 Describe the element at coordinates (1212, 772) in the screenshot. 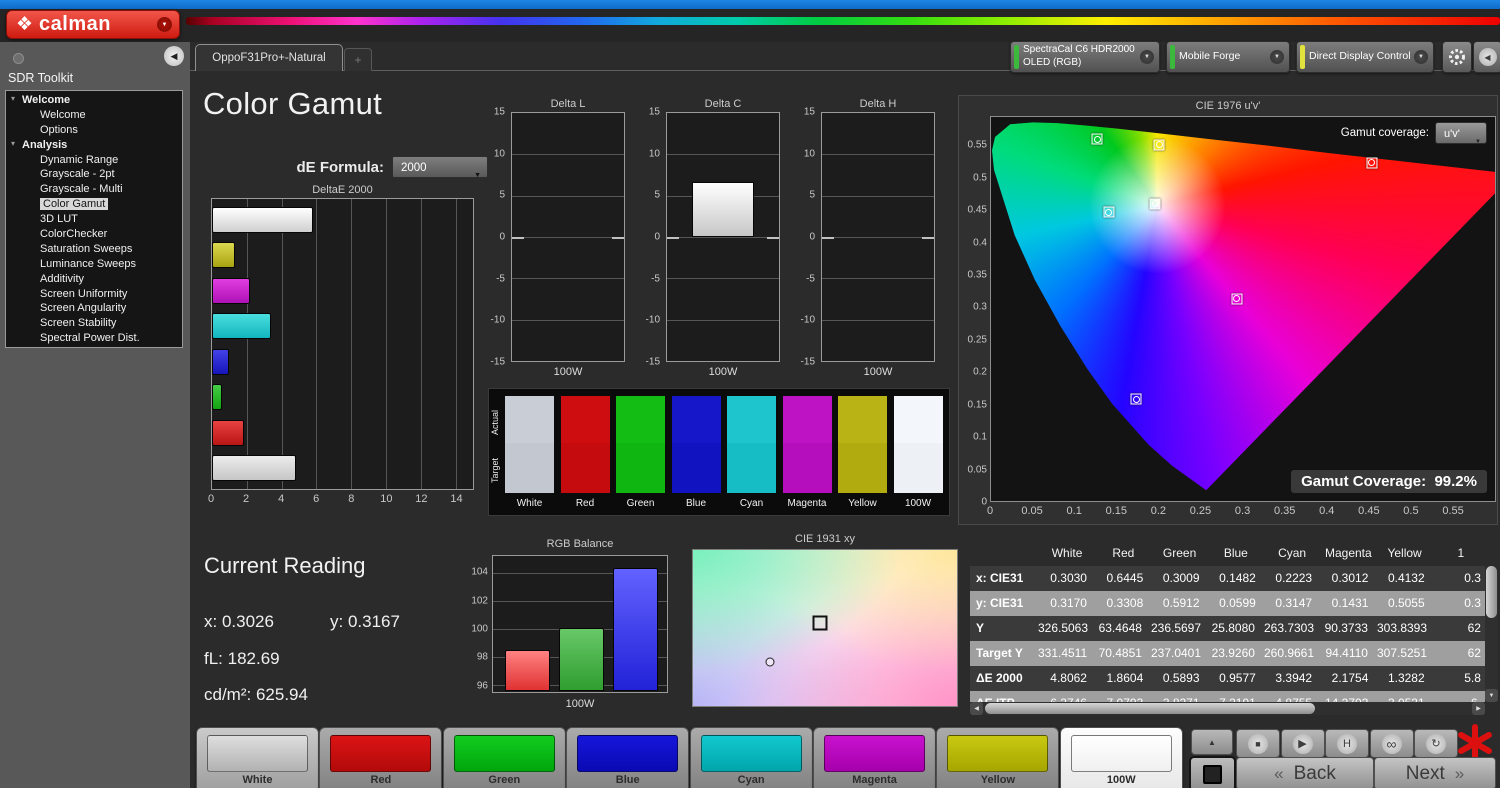

I see `pattern-window-button` at that location.